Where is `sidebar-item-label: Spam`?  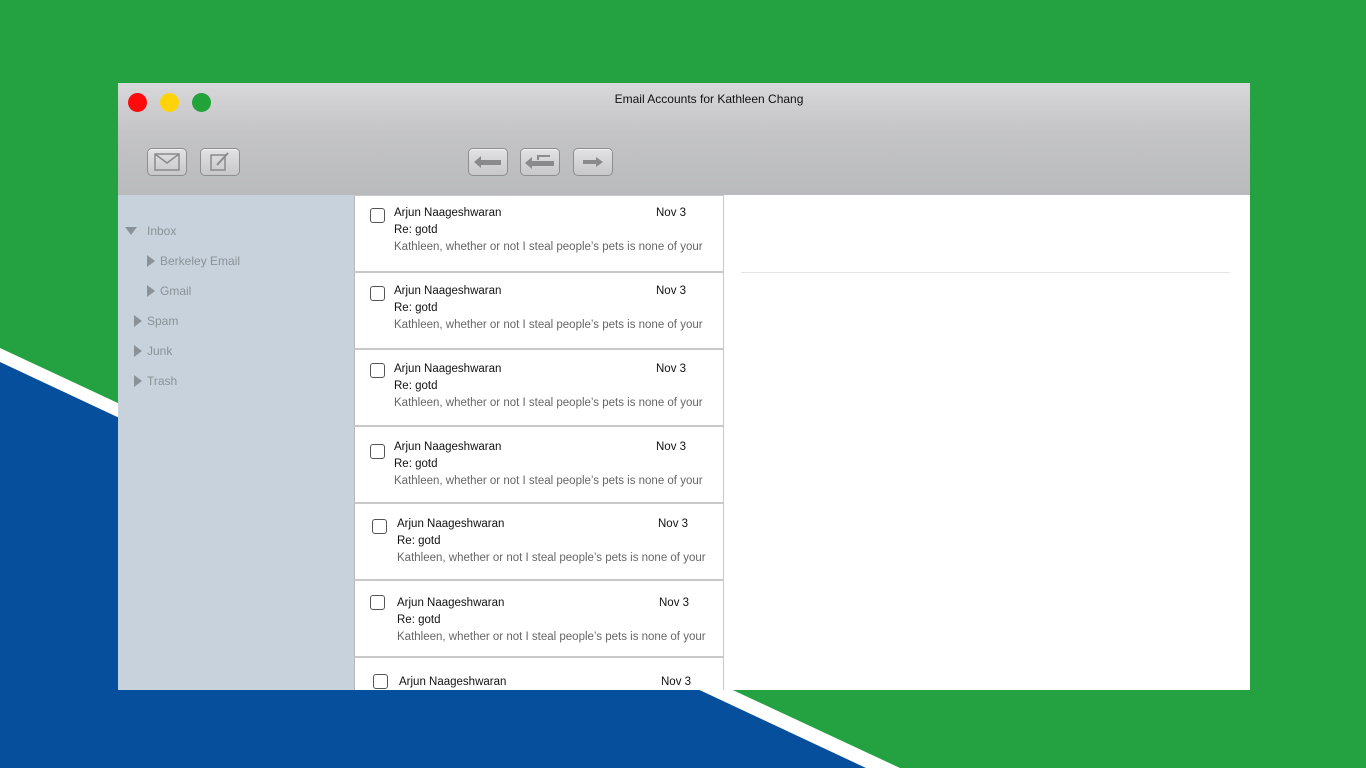 sidebar-item-label: Spam is located at coordinates (163, 321).